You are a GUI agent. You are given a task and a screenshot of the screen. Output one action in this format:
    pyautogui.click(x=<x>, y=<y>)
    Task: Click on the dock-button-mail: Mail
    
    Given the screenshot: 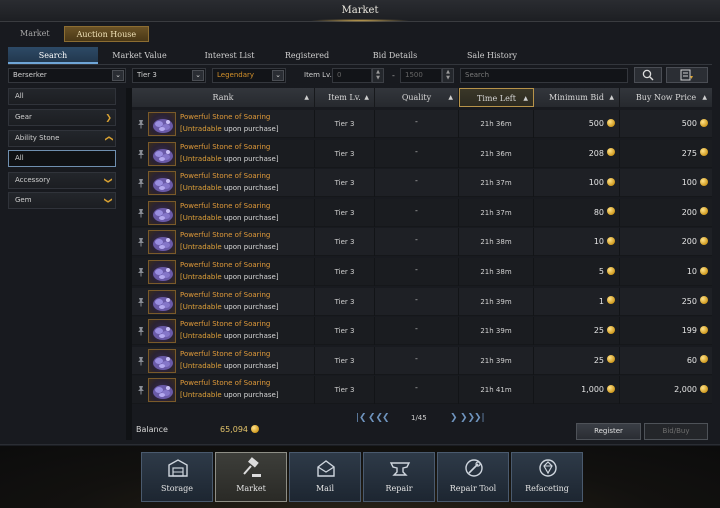 What is the action you would take?
    pyautogui.click(x=325, y=477)
    